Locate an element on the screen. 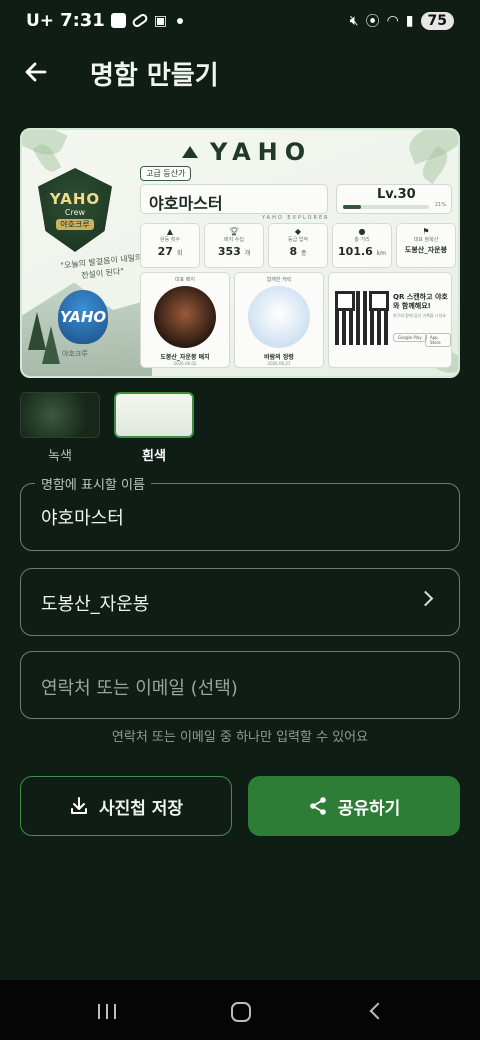 Image resolution: width=480 pixels, height=1040 pixels. share-button: 공유하기 is located at coordinates (354, 806).